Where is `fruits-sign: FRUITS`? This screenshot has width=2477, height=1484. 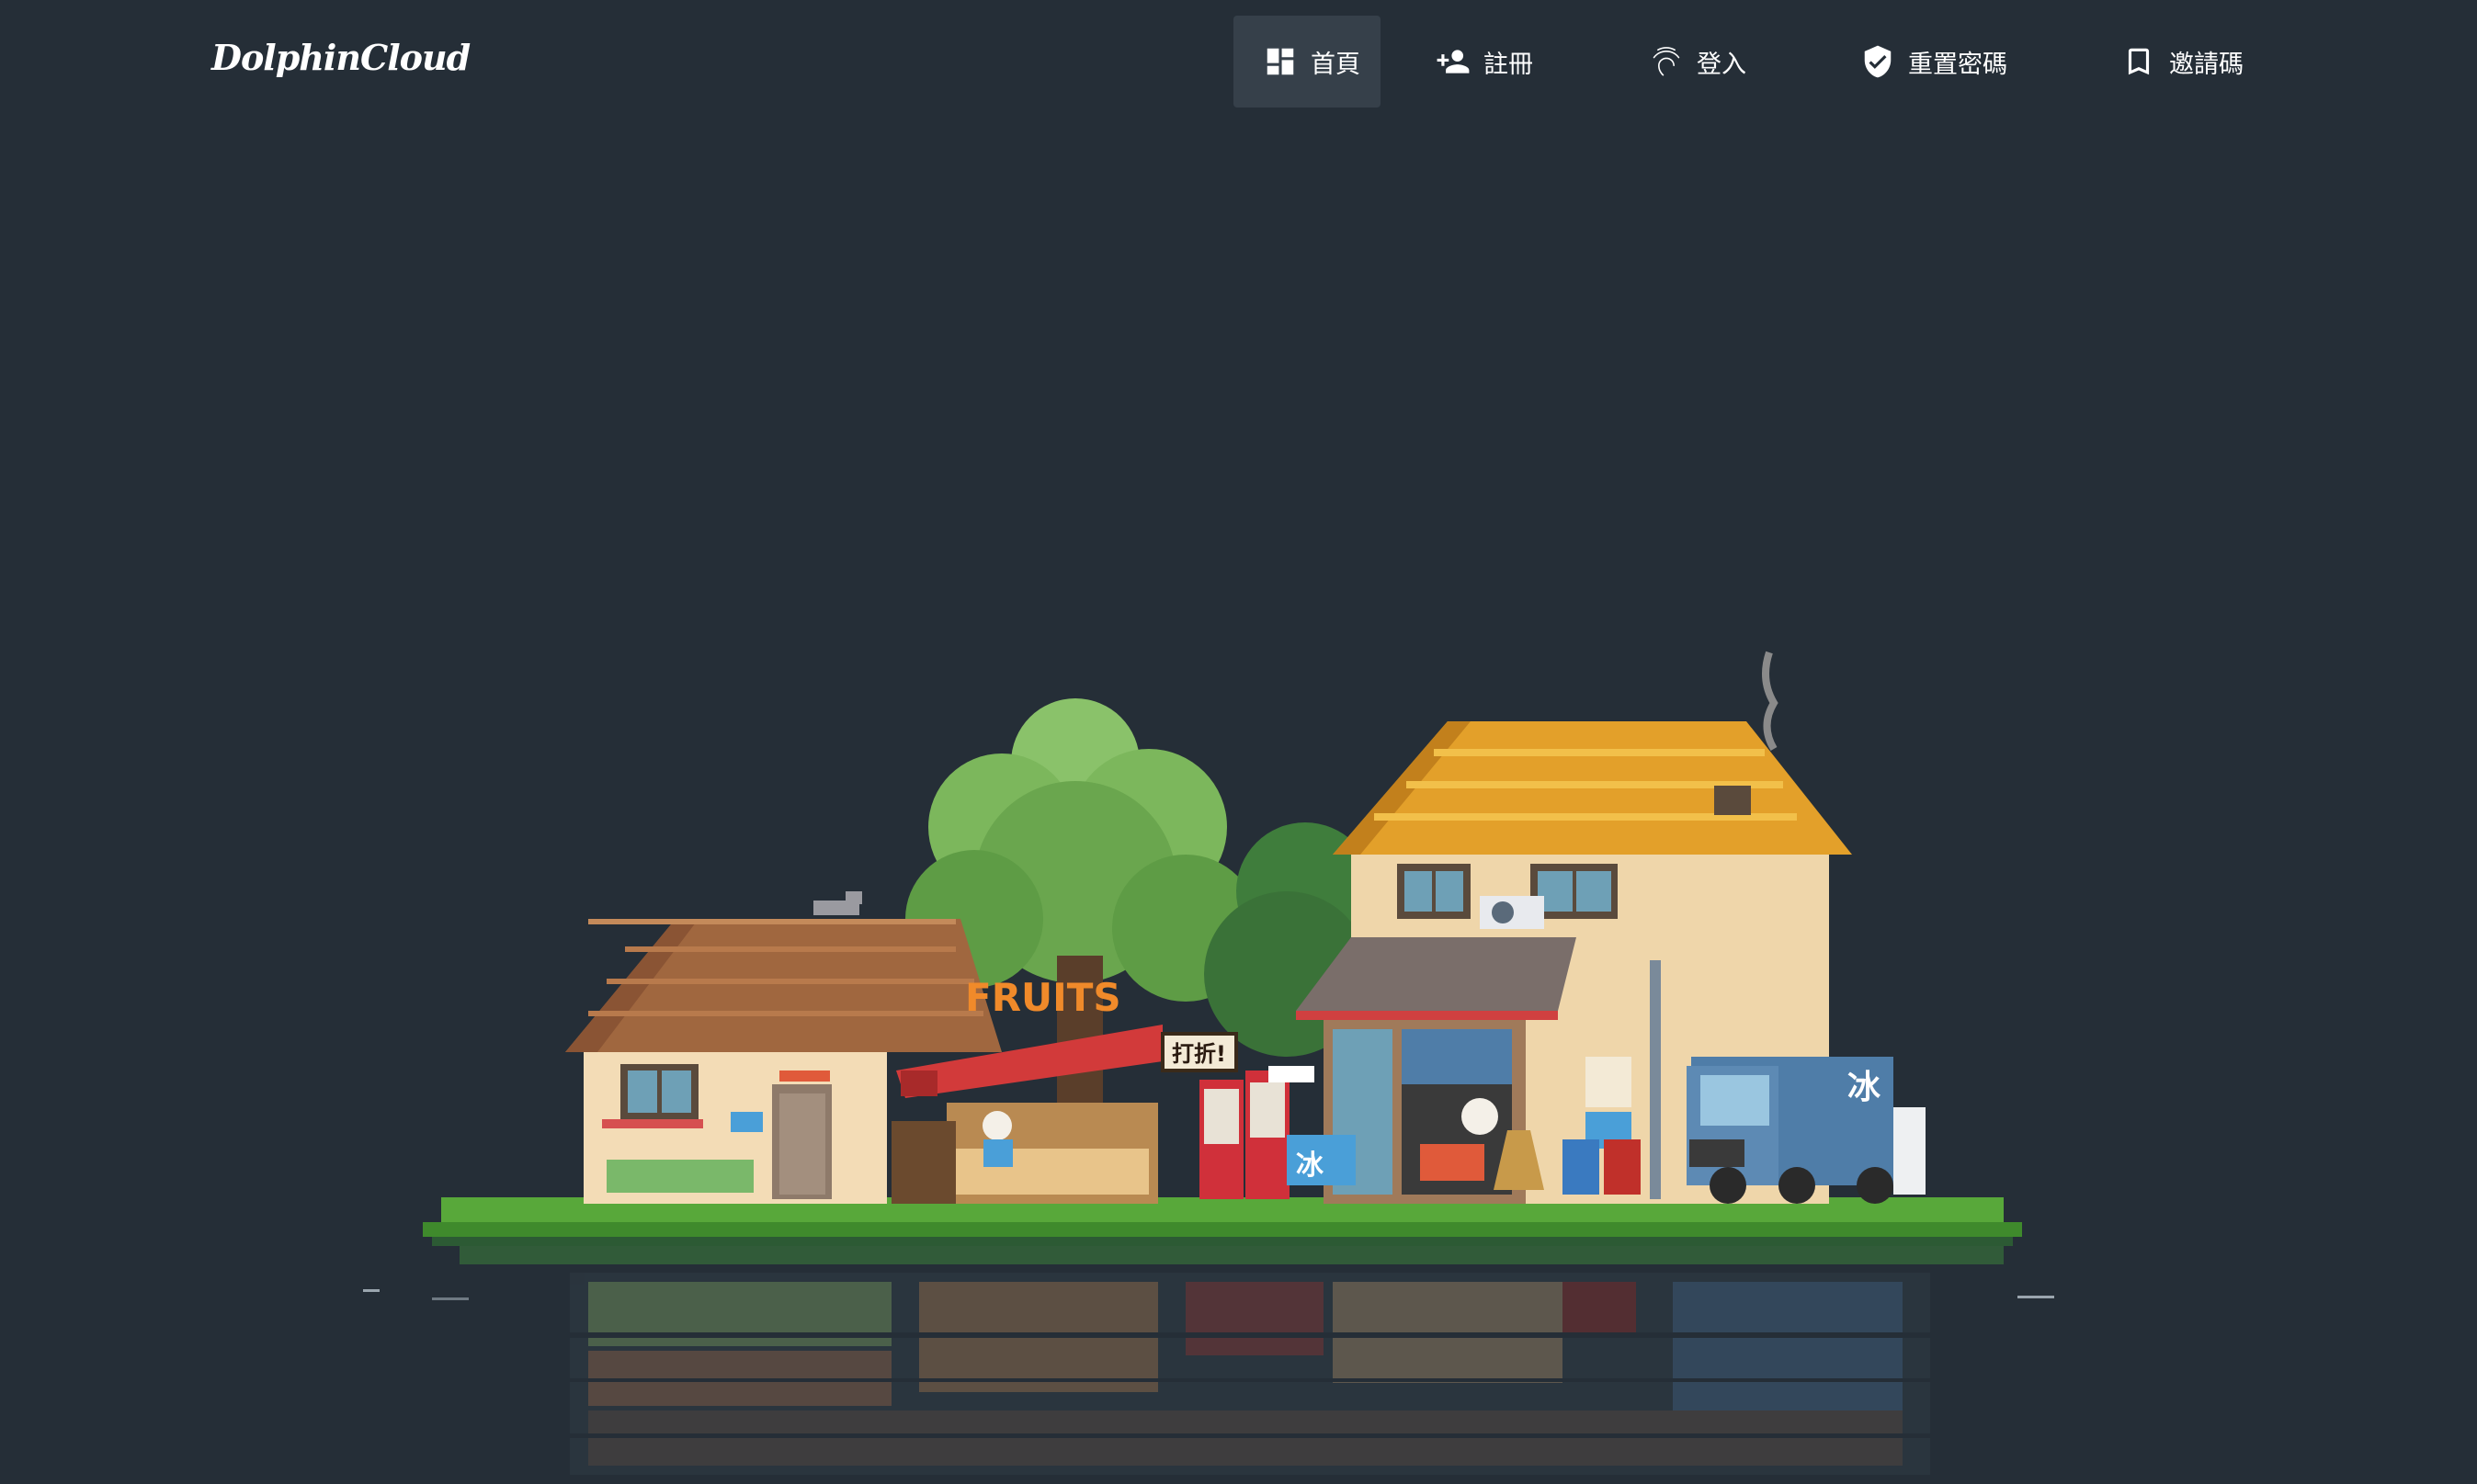 fruits-sign: FRUITS is located at coordinates (1043, 997).